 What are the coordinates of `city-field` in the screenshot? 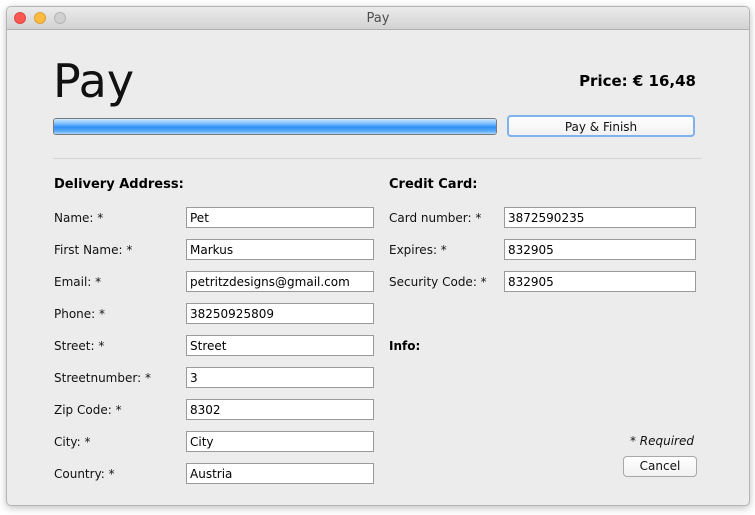 It's located at (280, 441).